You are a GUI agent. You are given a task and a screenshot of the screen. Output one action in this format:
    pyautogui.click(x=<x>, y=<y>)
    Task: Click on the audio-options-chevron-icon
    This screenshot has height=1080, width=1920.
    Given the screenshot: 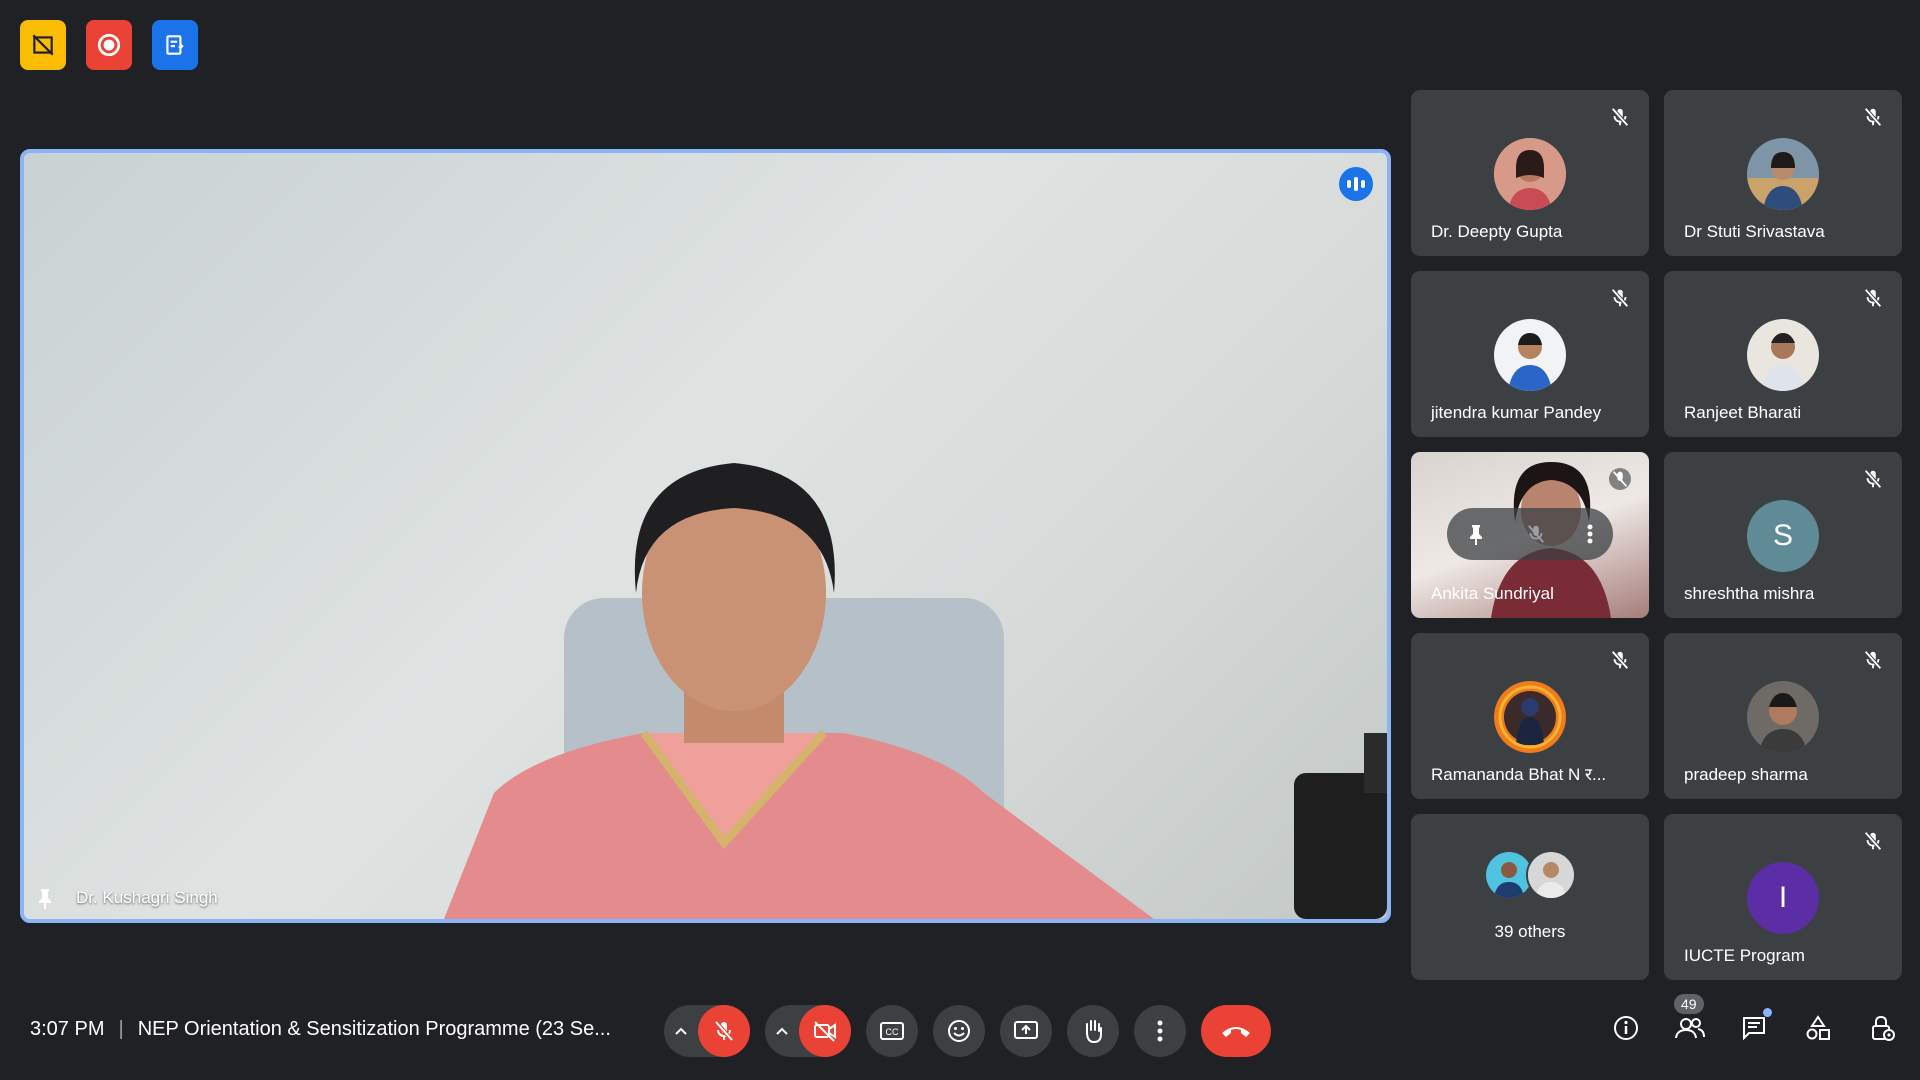 What is the action you would take?
    pyautogui.click(x=681, y=1031)
    